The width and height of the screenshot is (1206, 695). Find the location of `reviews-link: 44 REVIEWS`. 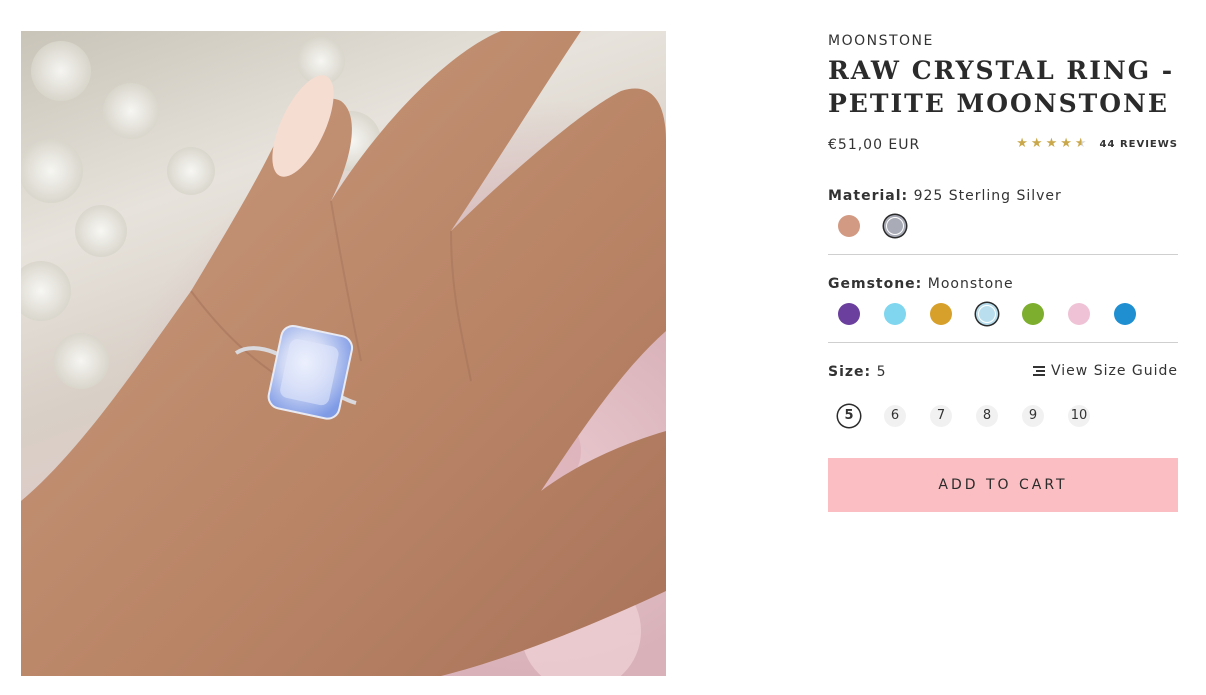

reviews-link: 44 REVIEWS is located at coordinates (1139, 144).